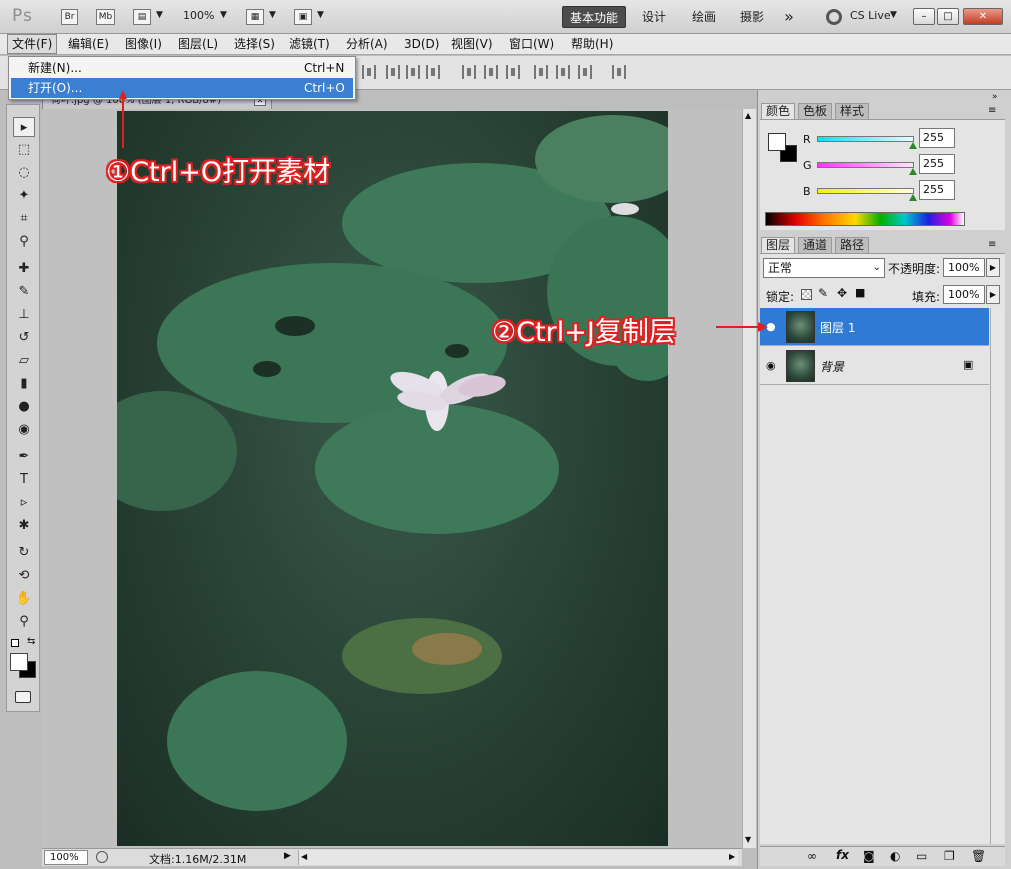  I want to click on shape-tool-icon: ✱, so click(24, 526).